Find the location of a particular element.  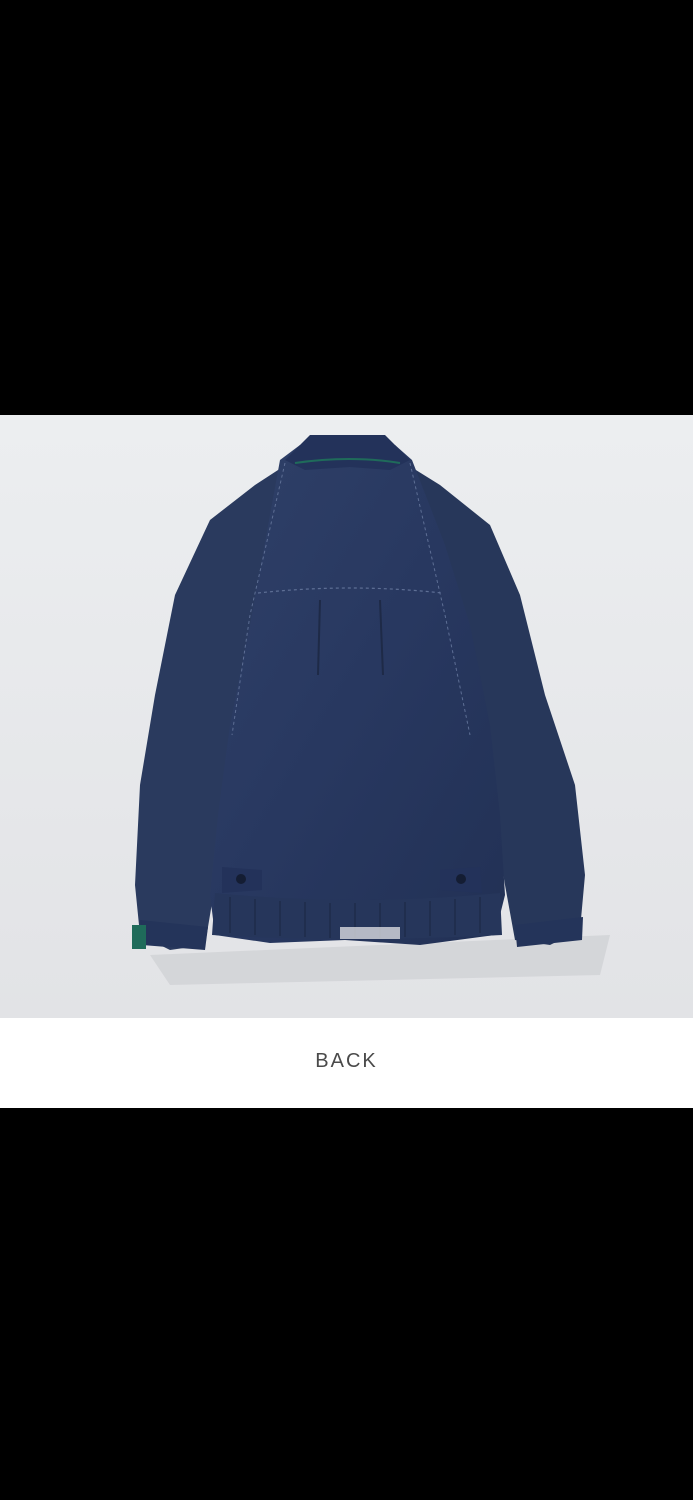

caption-band: BACK is located at coordinates (346, 1063).